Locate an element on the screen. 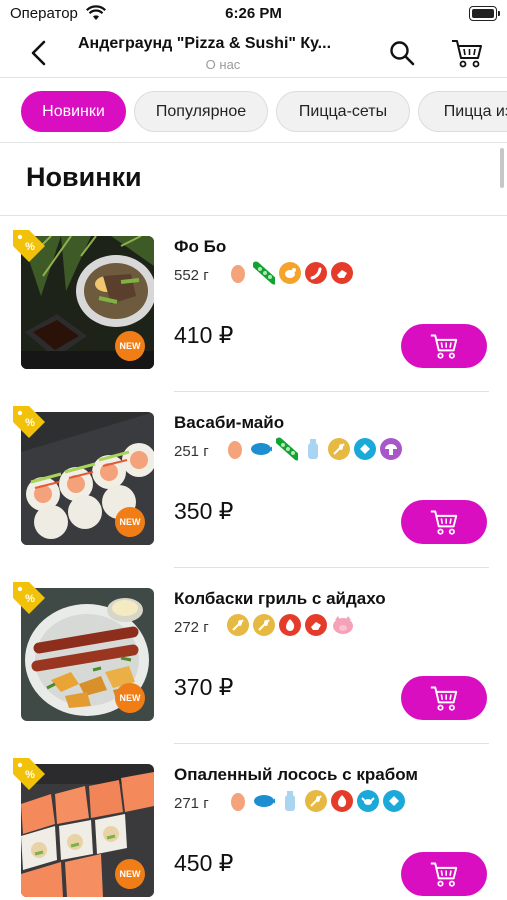 The width and height of the screenshot is (507, 900). scrollbar is located at coordinates (502, 168).